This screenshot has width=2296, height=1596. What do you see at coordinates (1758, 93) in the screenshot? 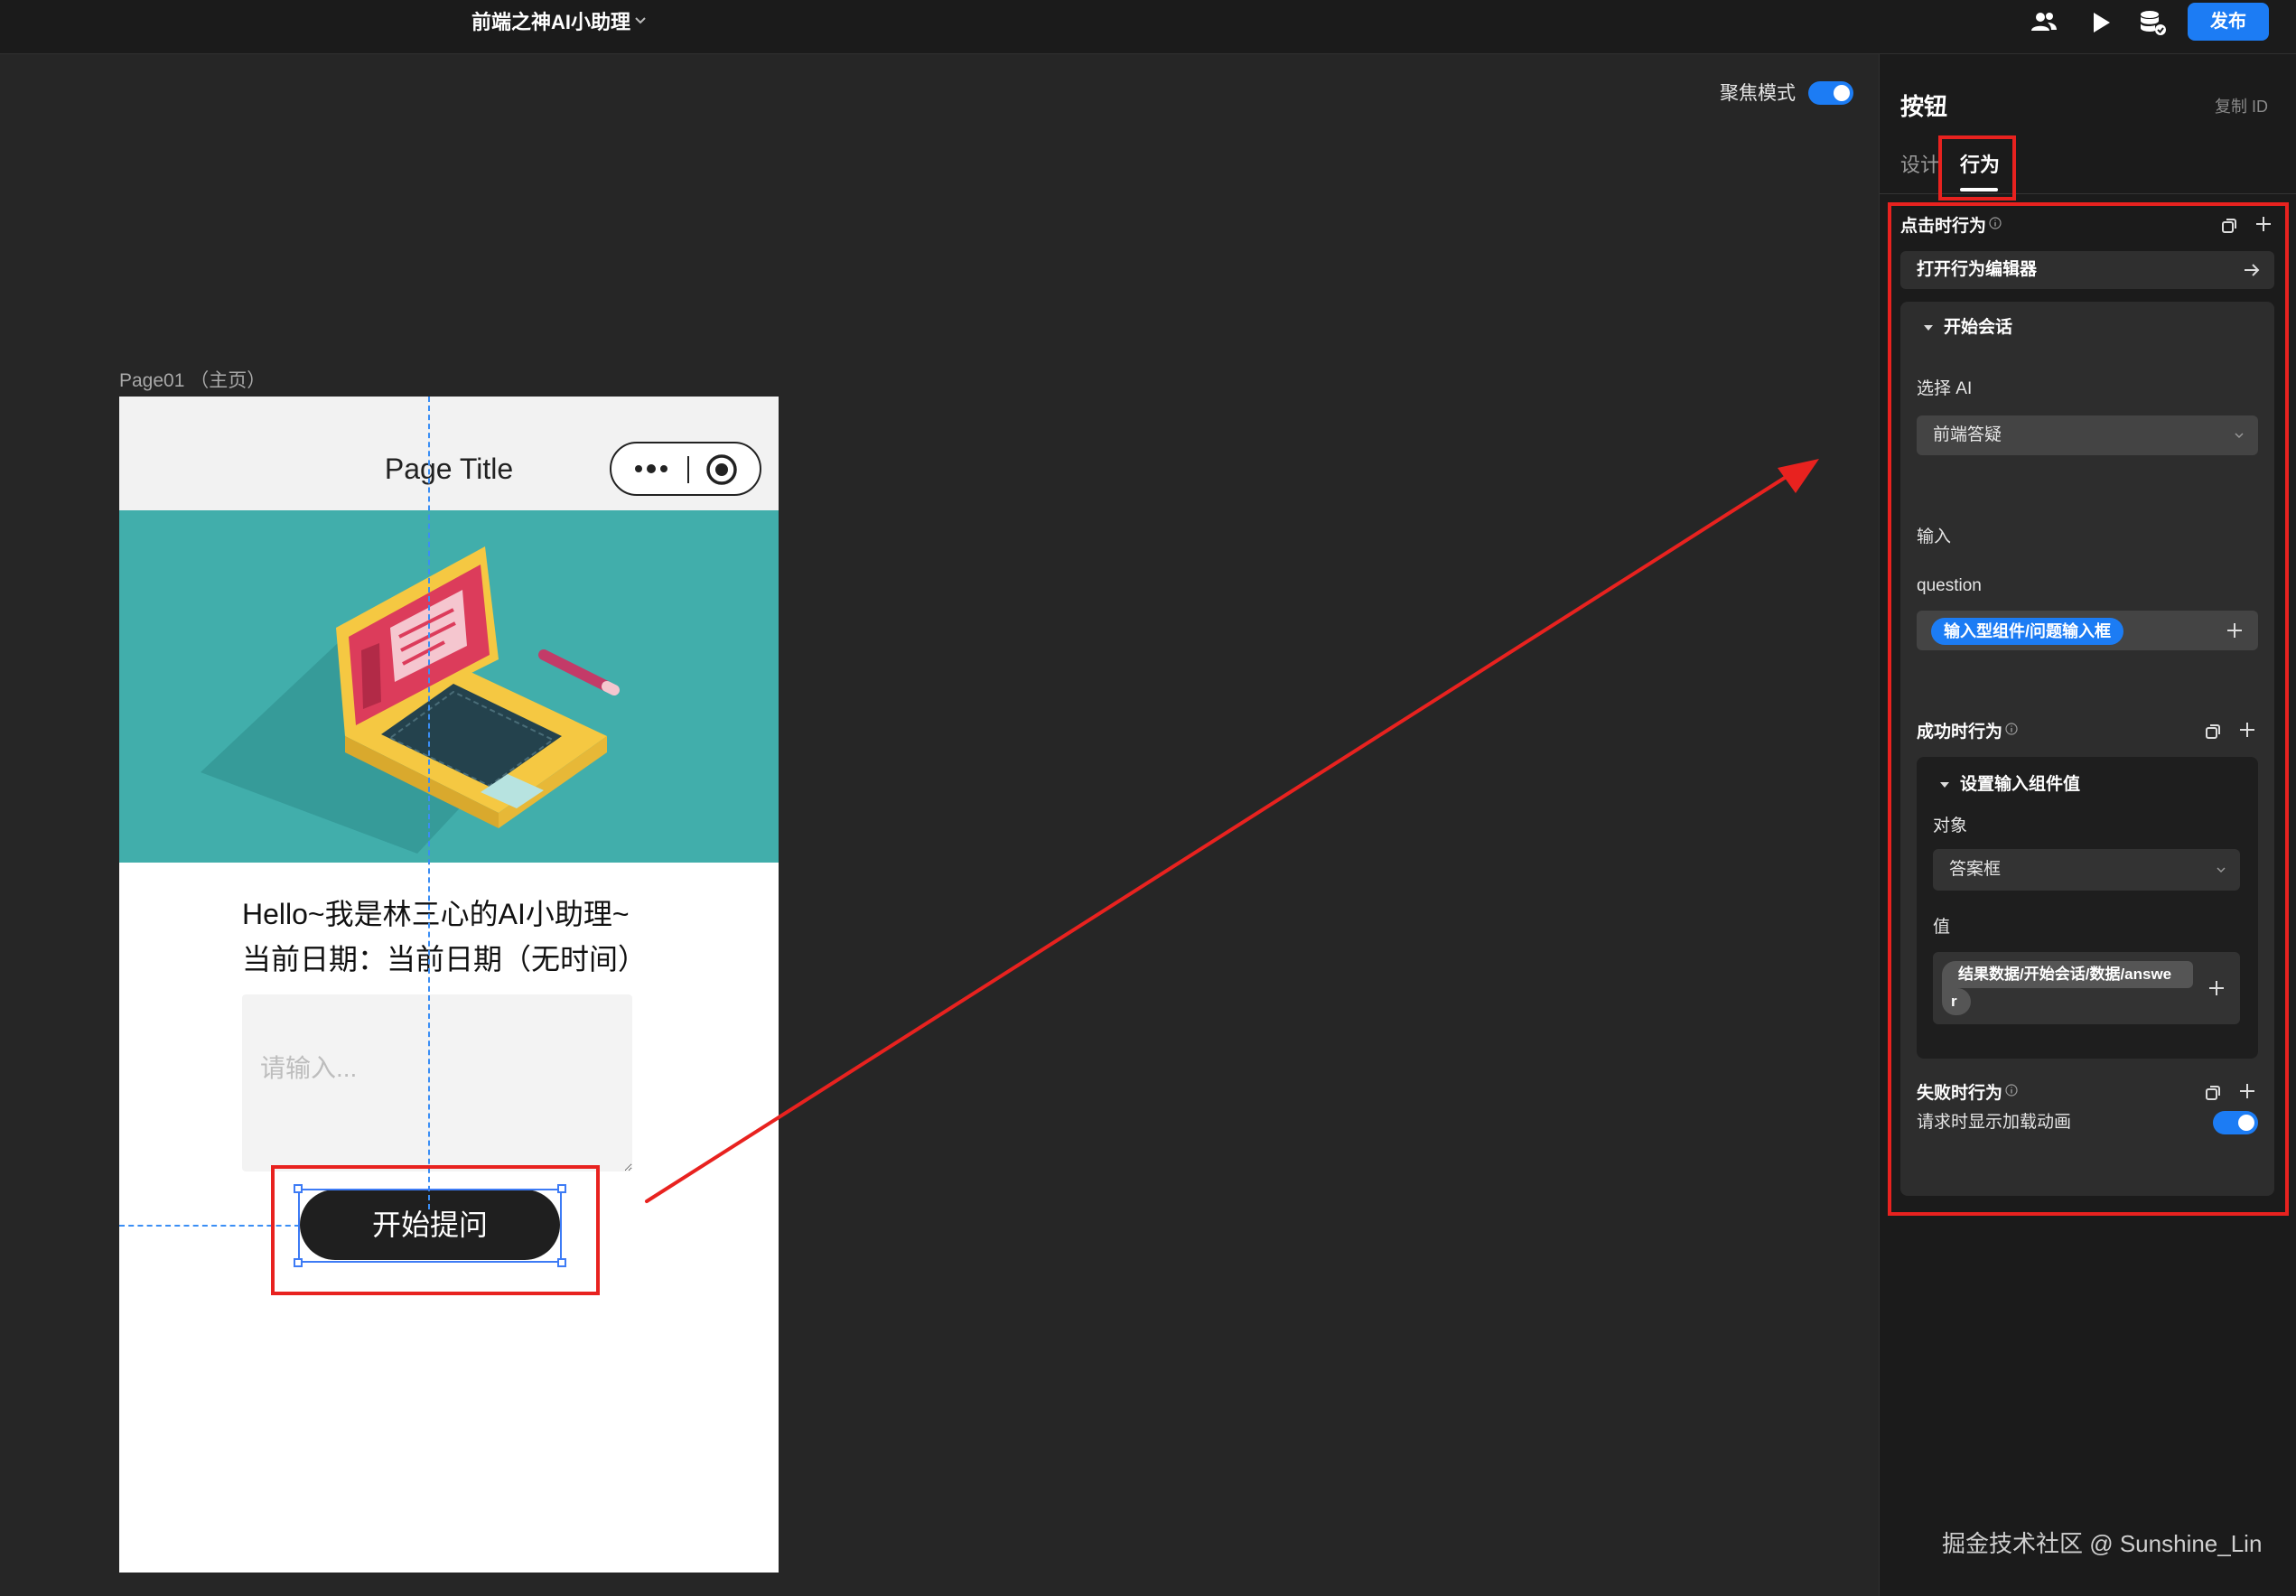
I see `focus-mode-label: 聚焦模式` at bounding box center [1758, 93].